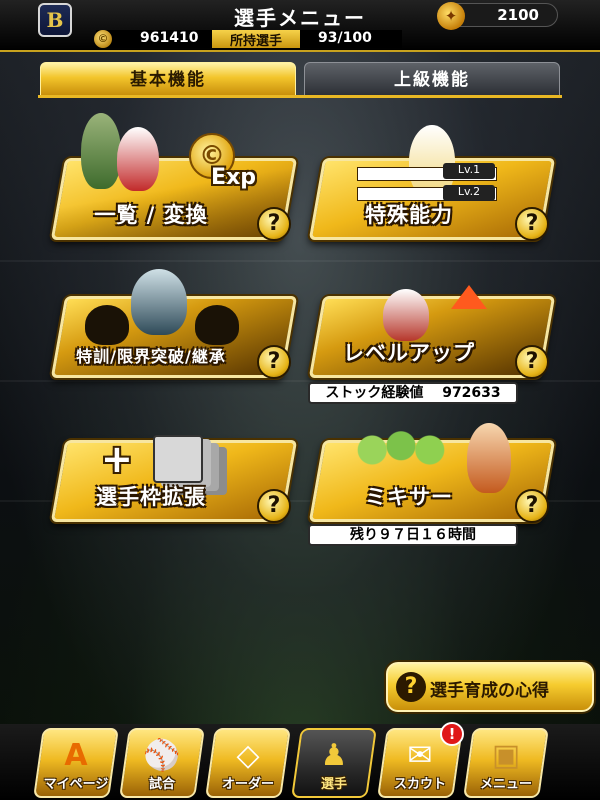 The height and width of the screenshot is (800, 600). I want to click on premium-currency-value: 2100, so click(518, 15).